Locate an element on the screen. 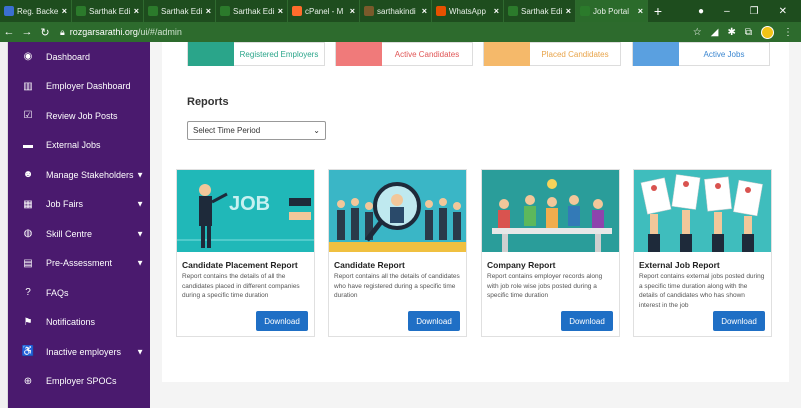 The width and height of the screenshot is (801, 408). star-icon: ☆ is located at coordinates (697, 32).